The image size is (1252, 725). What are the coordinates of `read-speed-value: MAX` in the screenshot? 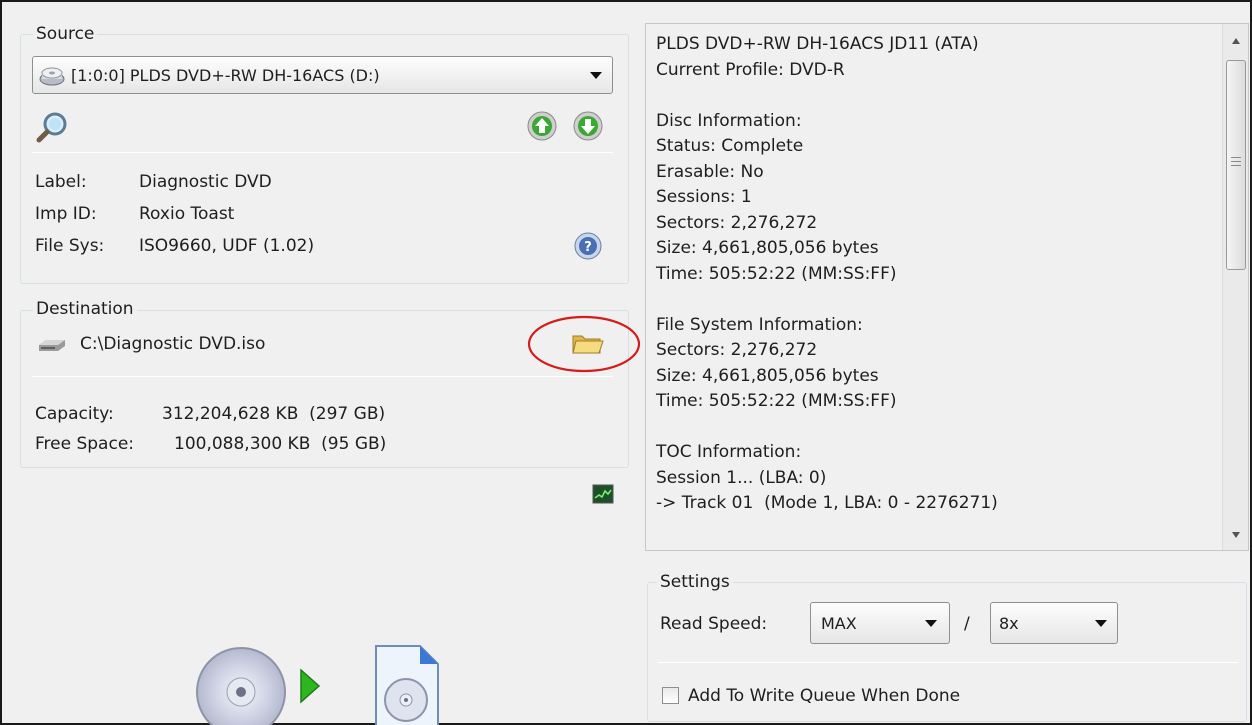 It's located at (839, 623).